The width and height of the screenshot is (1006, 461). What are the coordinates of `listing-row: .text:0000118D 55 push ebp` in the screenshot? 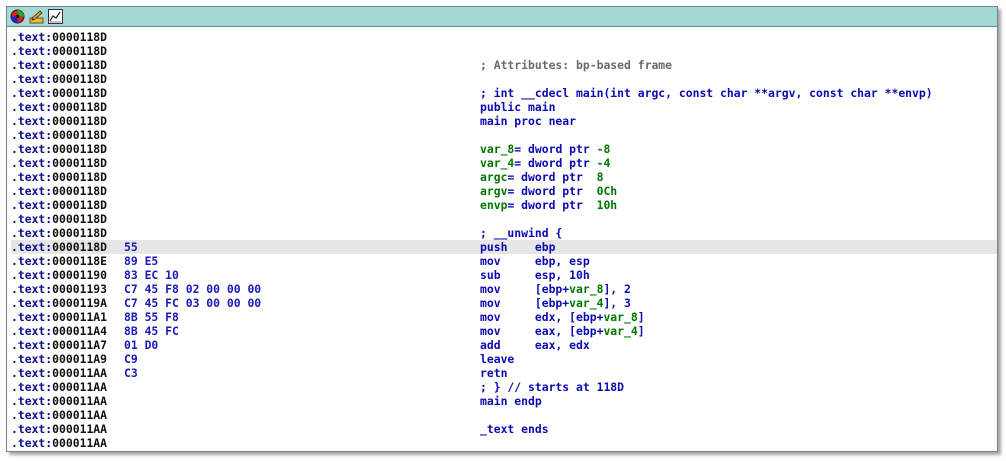 It's located at (504, 247).